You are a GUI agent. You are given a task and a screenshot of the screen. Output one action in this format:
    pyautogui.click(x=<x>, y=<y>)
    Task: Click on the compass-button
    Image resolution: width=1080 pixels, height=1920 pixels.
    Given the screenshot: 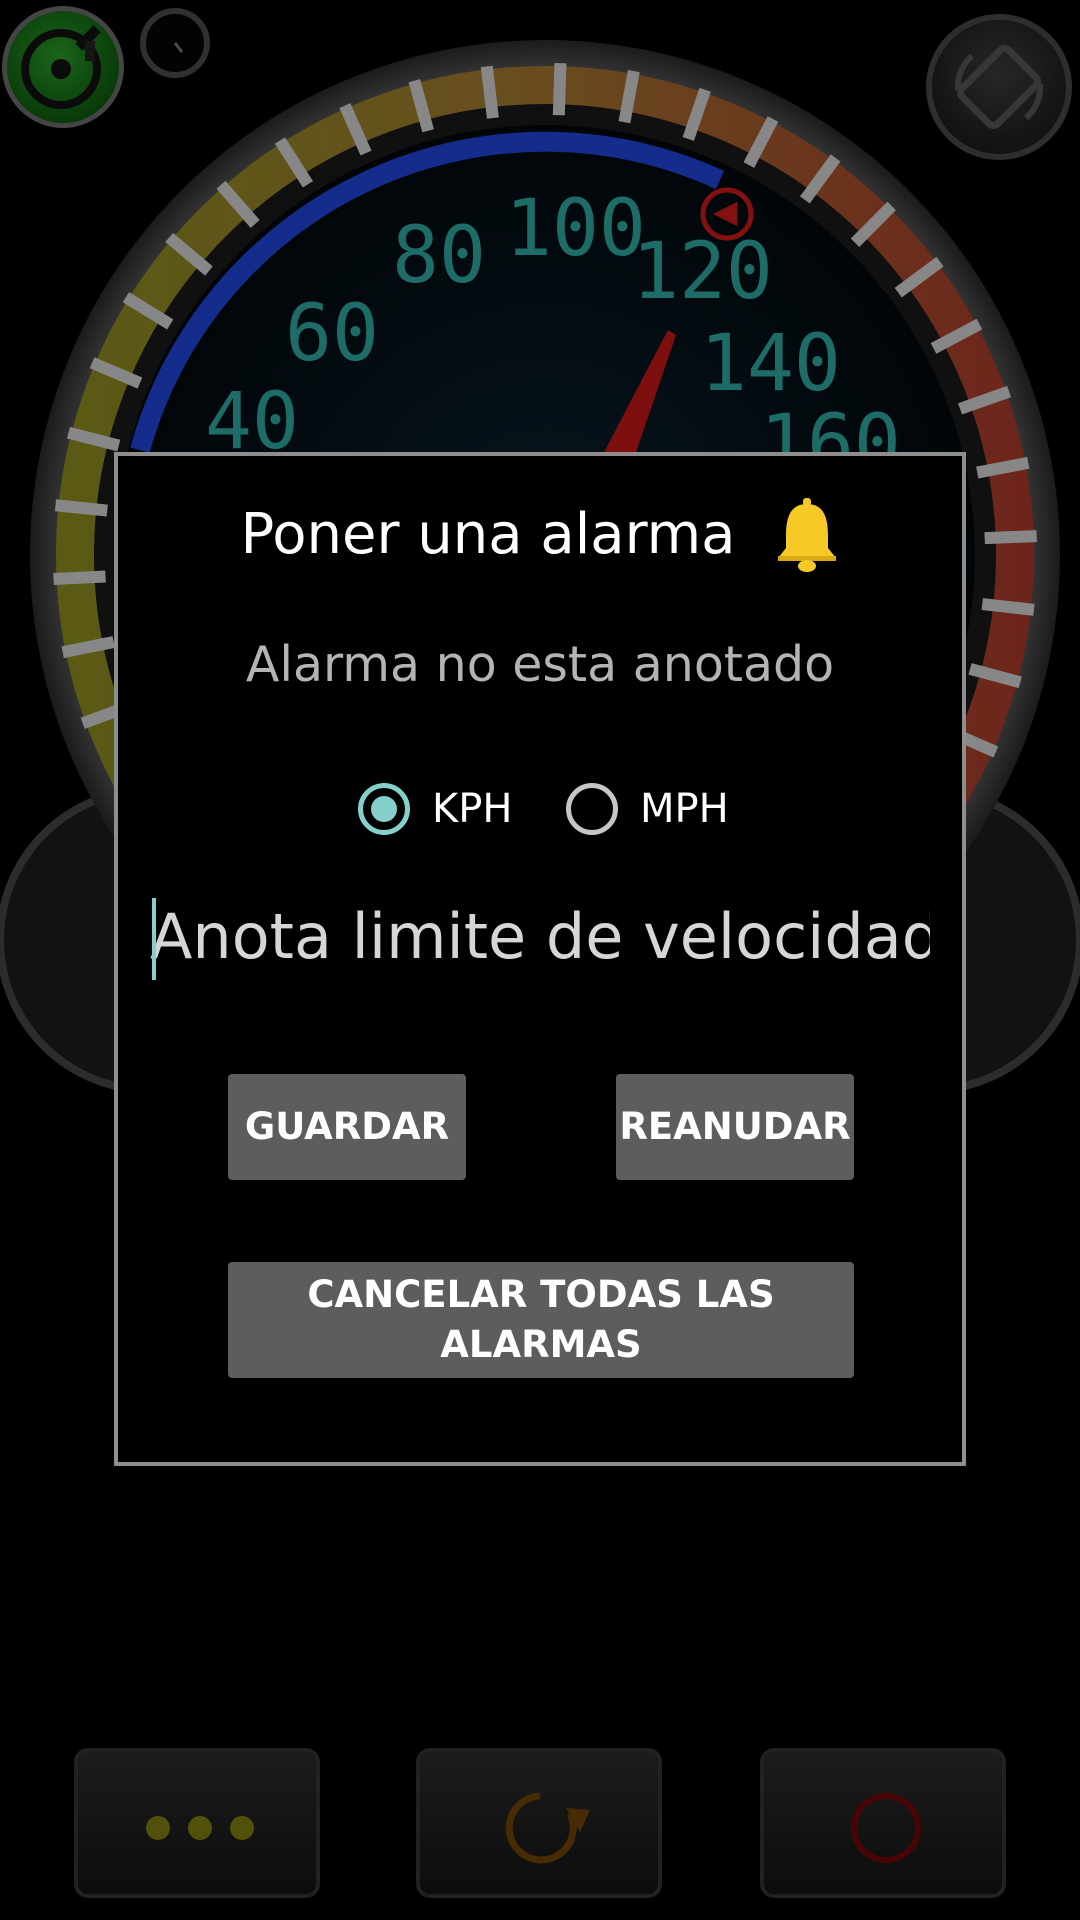 What is the action you would take?
    pyautogui.click(x=175, y=43)
    